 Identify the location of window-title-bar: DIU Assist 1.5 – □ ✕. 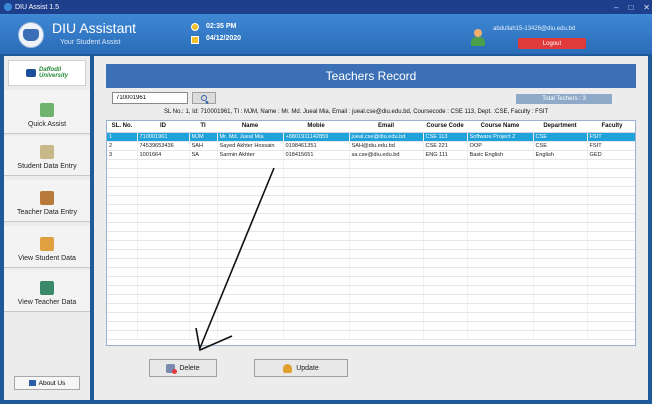
(326, 7).